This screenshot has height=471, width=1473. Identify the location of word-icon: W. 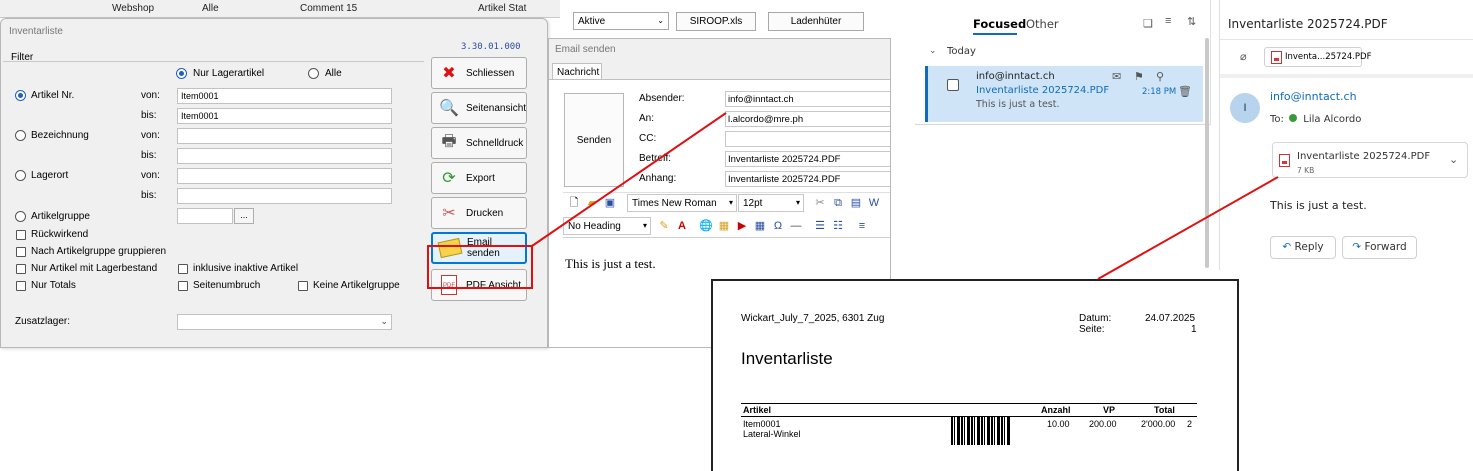
(874, 203).